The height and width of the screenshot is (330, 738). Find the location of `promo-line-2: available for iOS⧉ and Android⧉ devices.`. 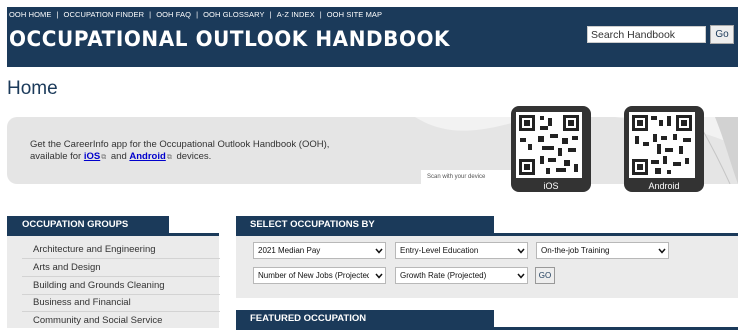

promo-line-2: available for iOS⧉ and Android⧉ devices. is located at coordinates (179, 157).